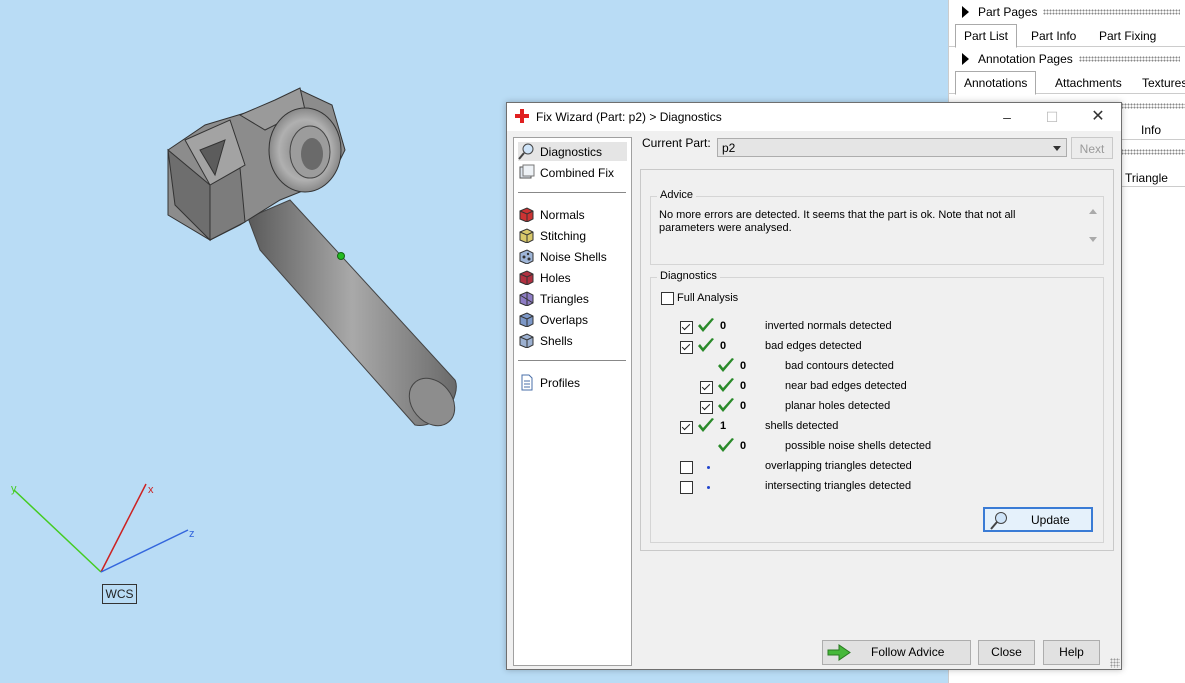 The height and width of the screenshot is (683, 1185). I want to click on resize-grip, so click(1115, 663).